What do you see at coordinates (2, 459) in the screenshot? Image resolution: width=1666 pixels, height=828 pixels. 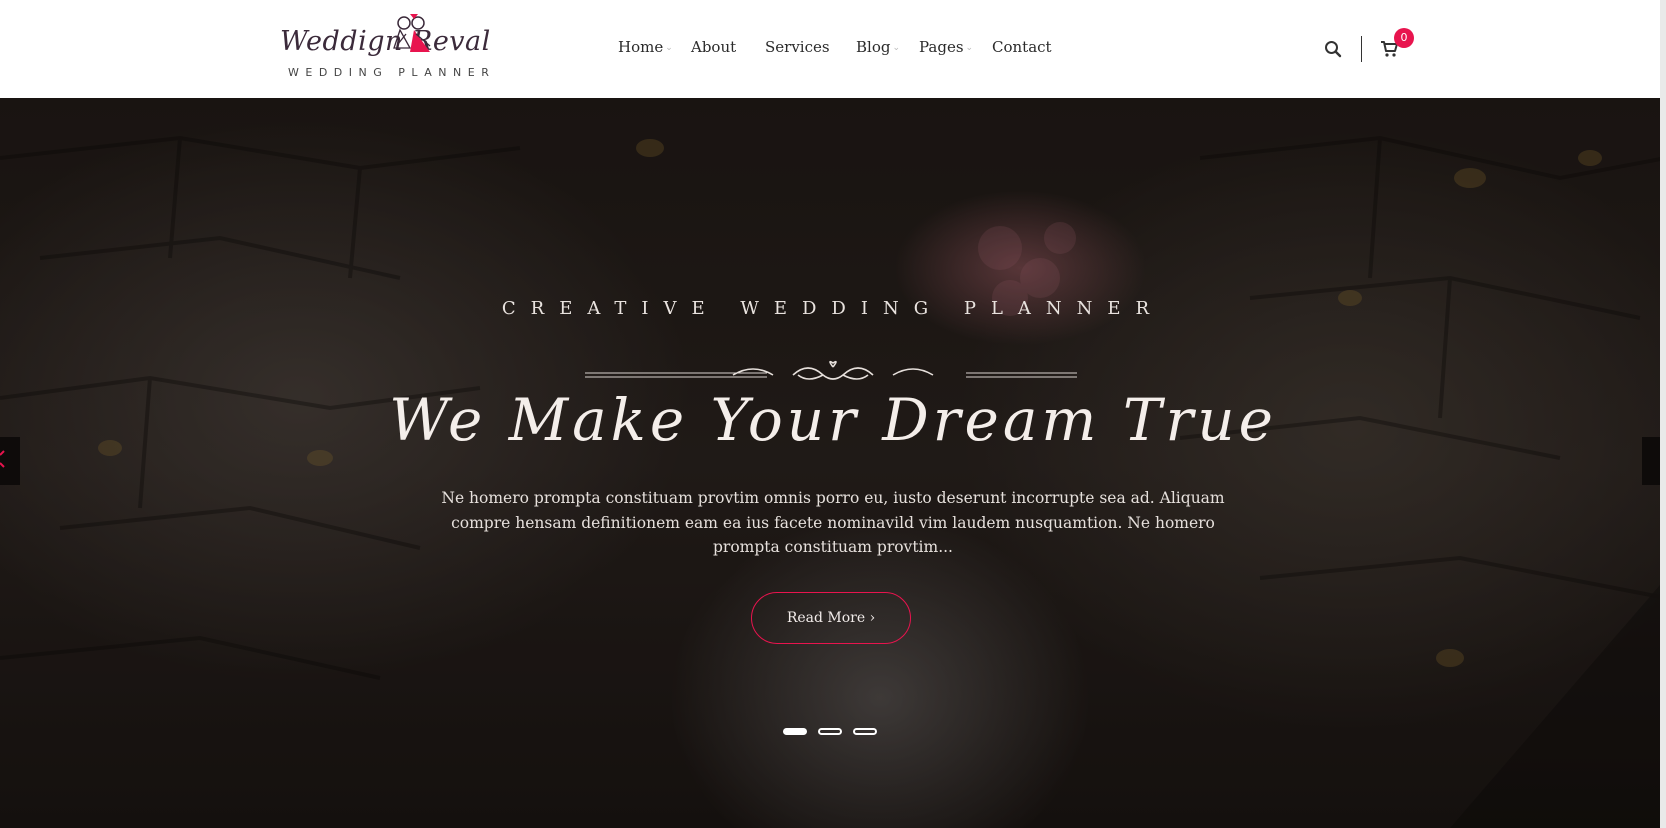 I see `chevron-left-icon` at bounding box center [2, 459].